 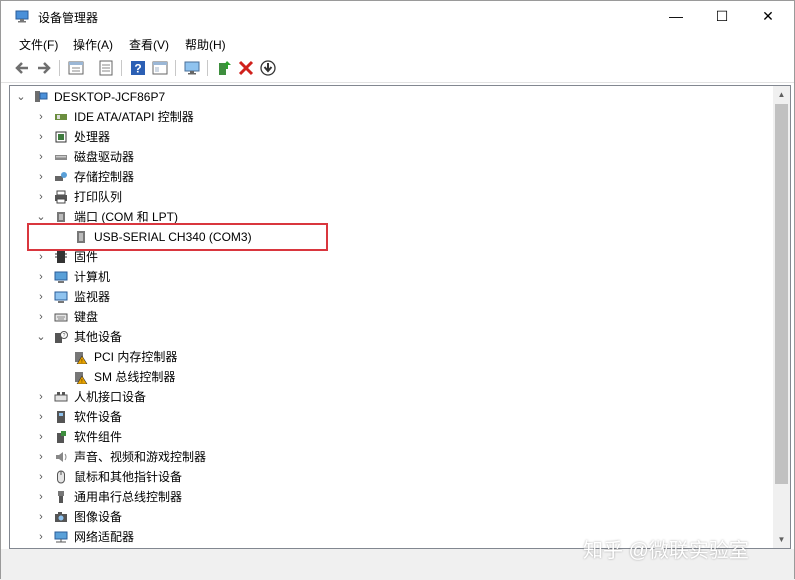 I want to click on back-icon, so click(x=22, y=68).